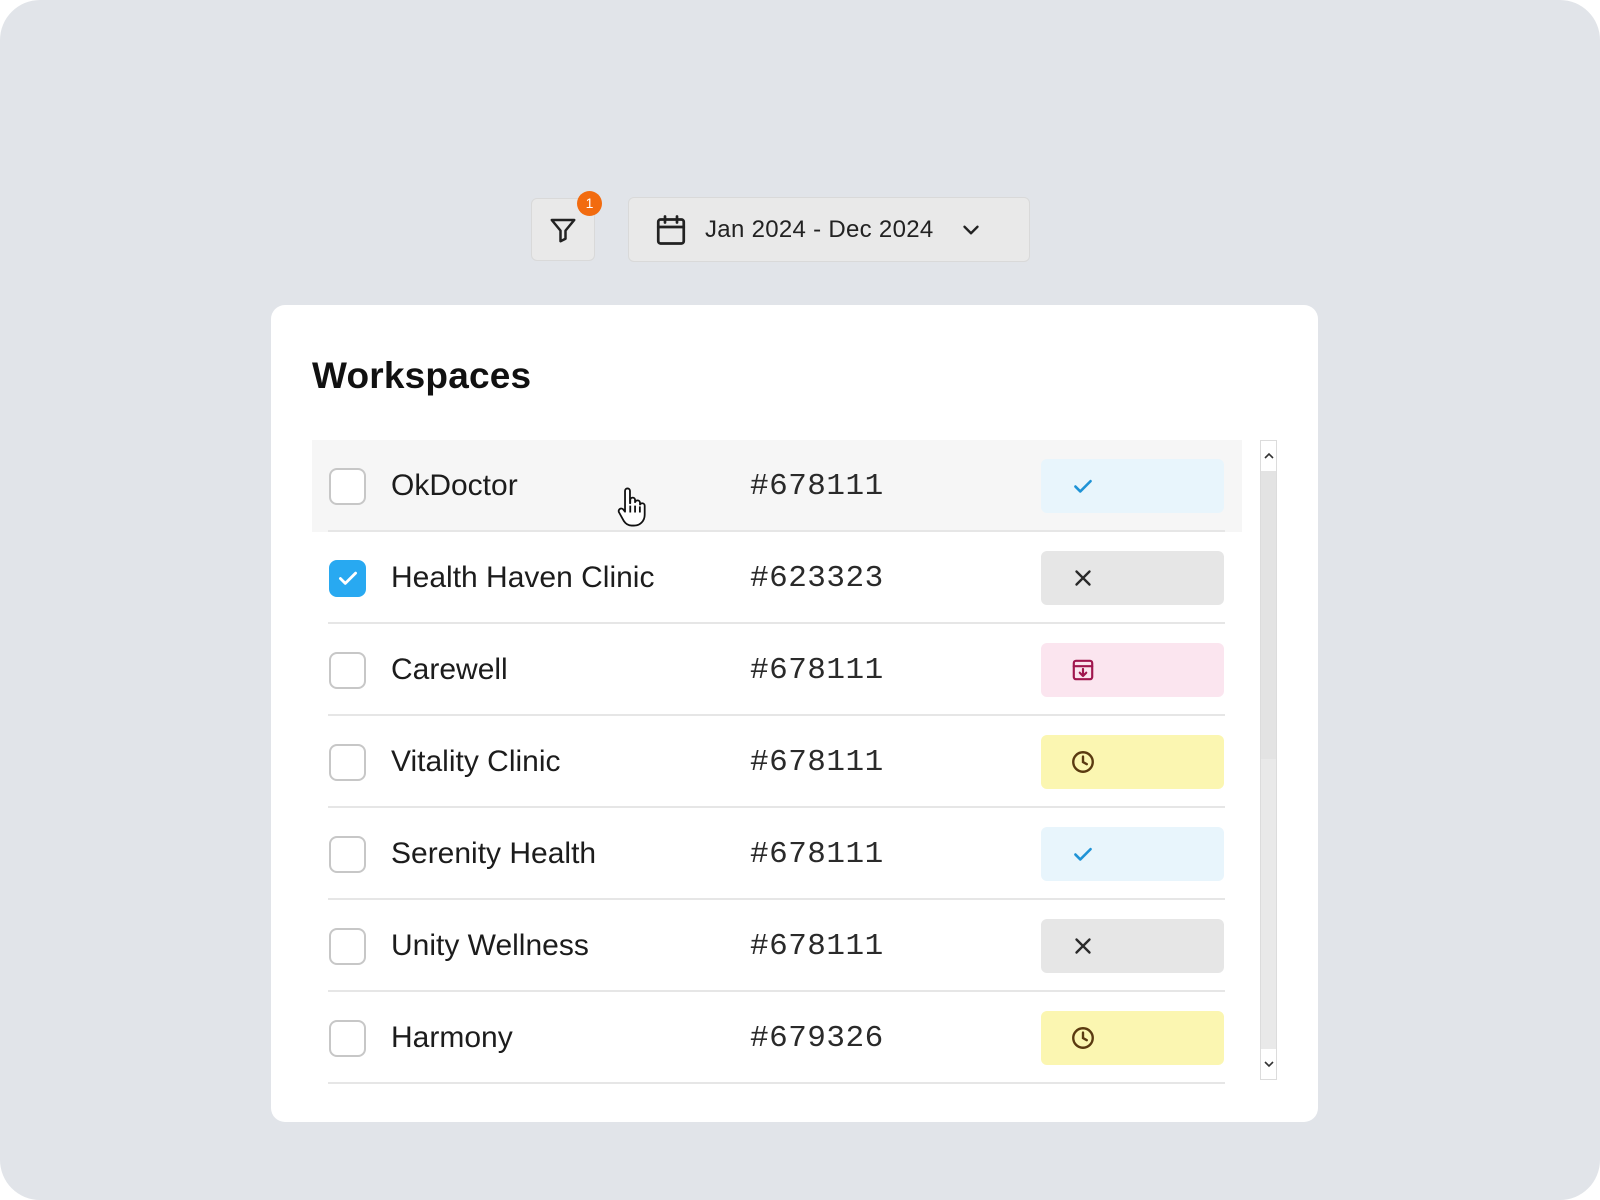  I want to click on table-row: Carewell #678111, so click(777, 670).